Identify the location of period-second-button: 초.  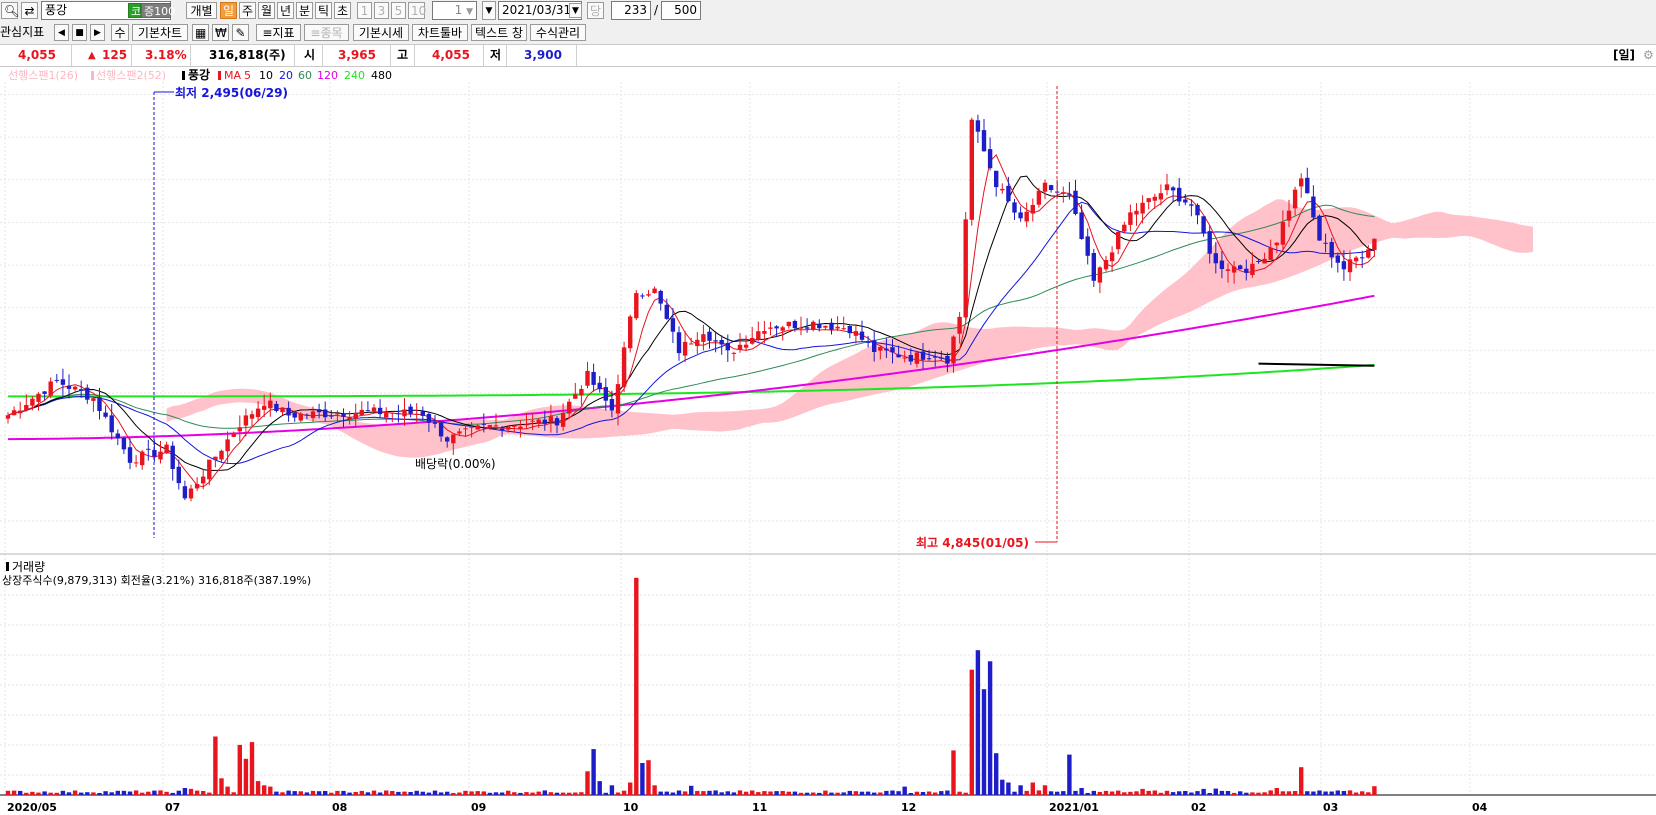
(342, 10).